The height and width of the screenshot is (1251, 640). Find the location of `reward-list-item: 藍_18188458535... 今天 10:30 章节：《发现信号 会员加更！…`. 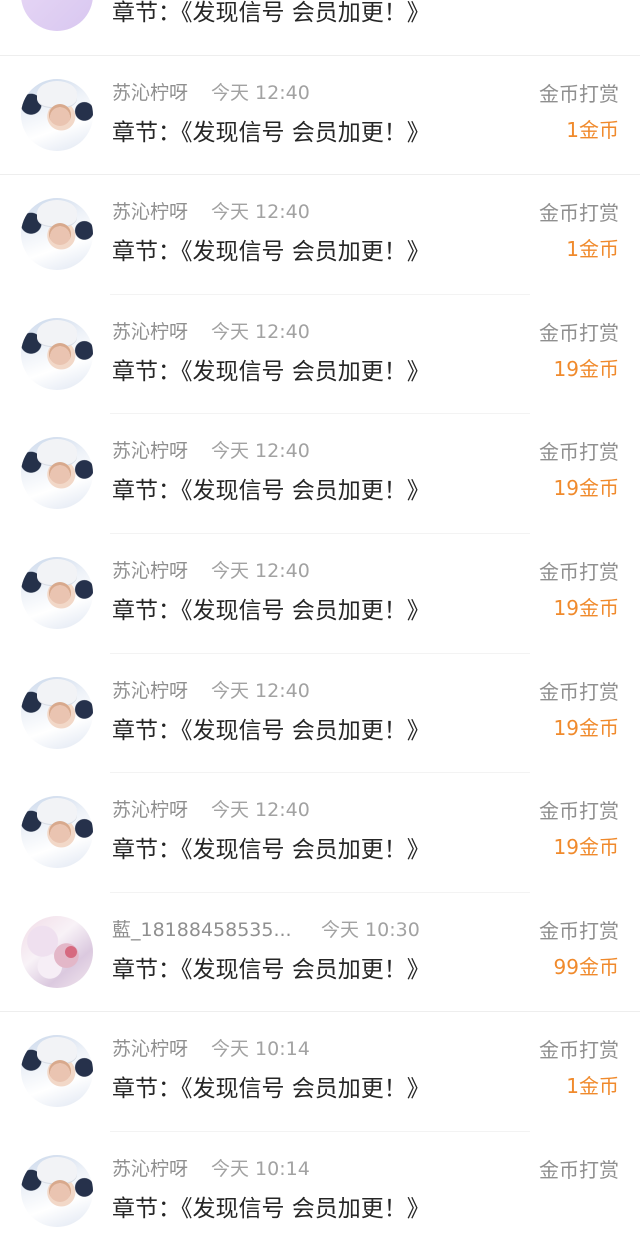

reward-list-item: 藍_18188458535... 今天 10:30 章节：《发现信号 会员加更！… is located at coordinates (320, 951).